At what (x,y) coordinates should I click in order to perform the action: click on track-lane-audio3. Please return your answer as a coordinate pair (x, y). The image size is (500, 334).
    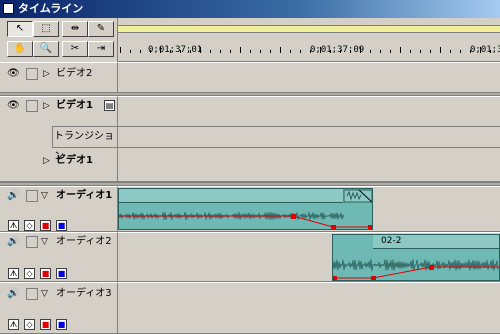
    Looking at the image, I should click on (309, 308).